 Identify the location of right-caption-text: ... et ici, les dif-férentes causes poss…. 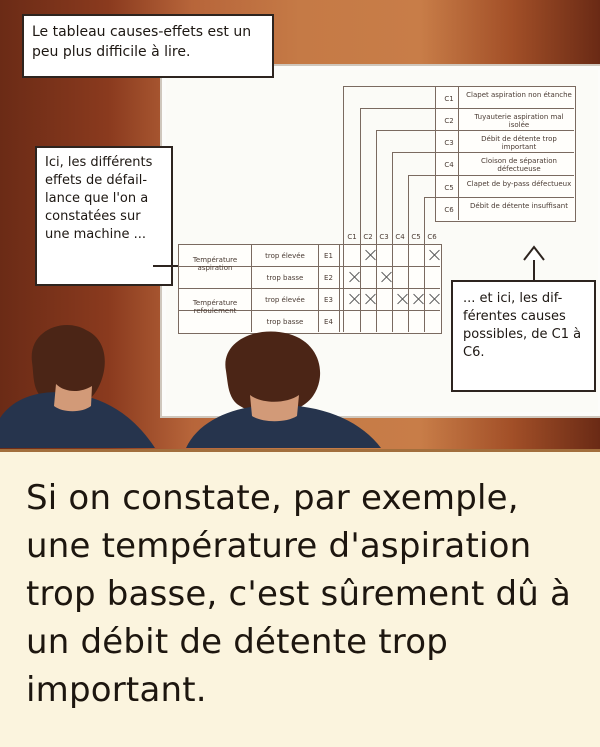
(522, 325).